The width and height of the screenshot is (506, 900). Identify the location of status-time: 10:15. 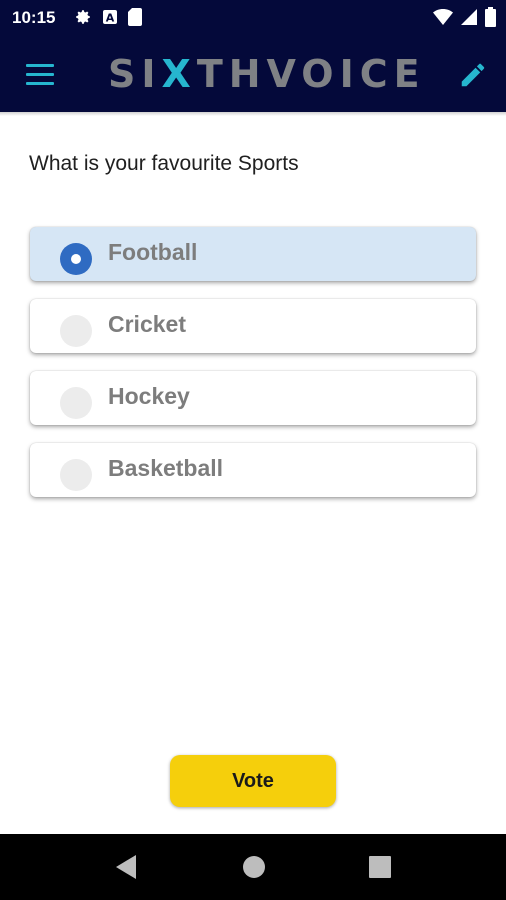
(34, 17).